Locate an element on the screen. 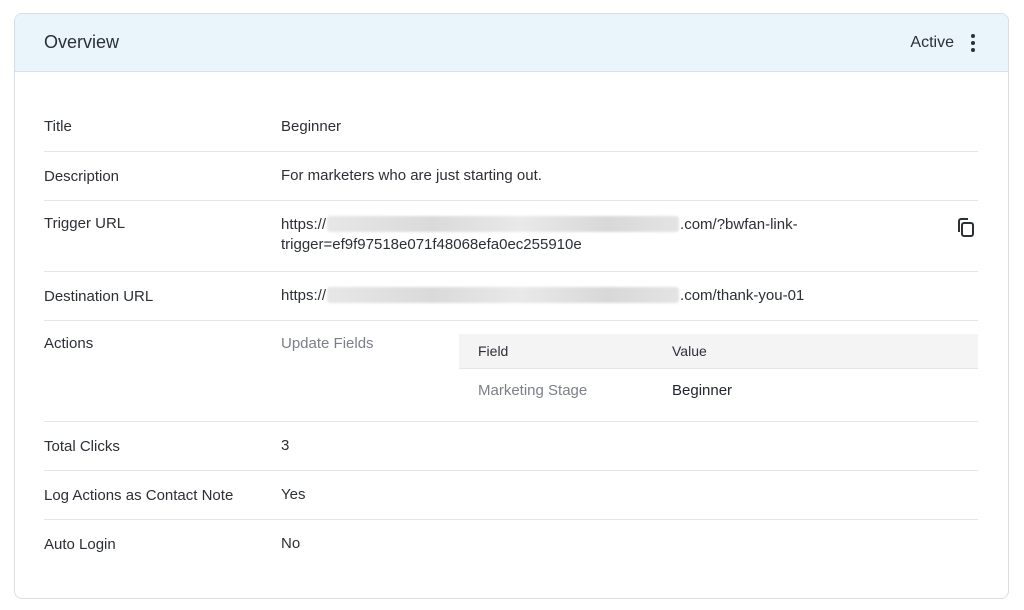 The image size is (1024, 610). detail-row-log-actions: Log Actions as Contact Note Yes is located at coordinates (511, 495).